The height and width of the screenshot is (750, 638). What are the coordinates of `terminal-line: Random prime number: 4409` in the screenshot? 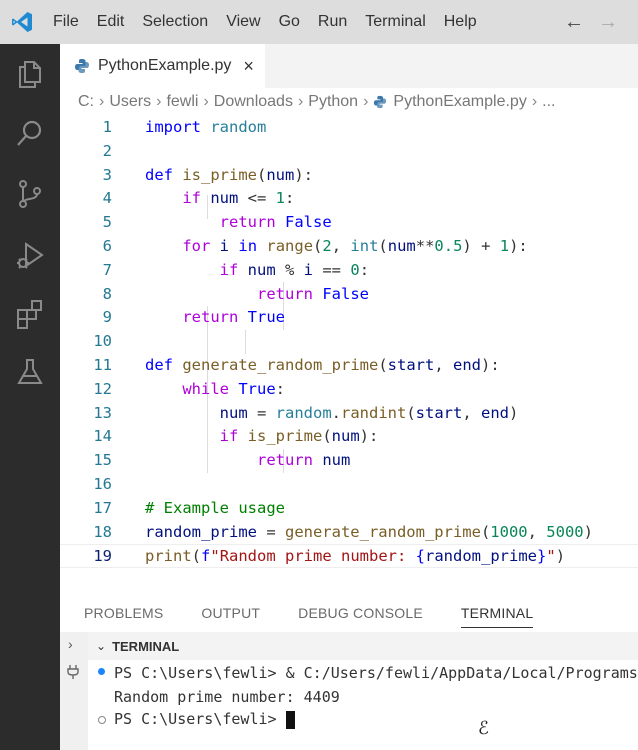 It's located at (227, 697).